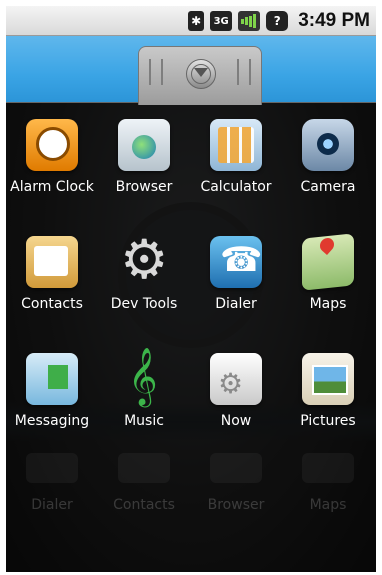  I want to click on 3g-data-icon: 3G, so click(221, 21).